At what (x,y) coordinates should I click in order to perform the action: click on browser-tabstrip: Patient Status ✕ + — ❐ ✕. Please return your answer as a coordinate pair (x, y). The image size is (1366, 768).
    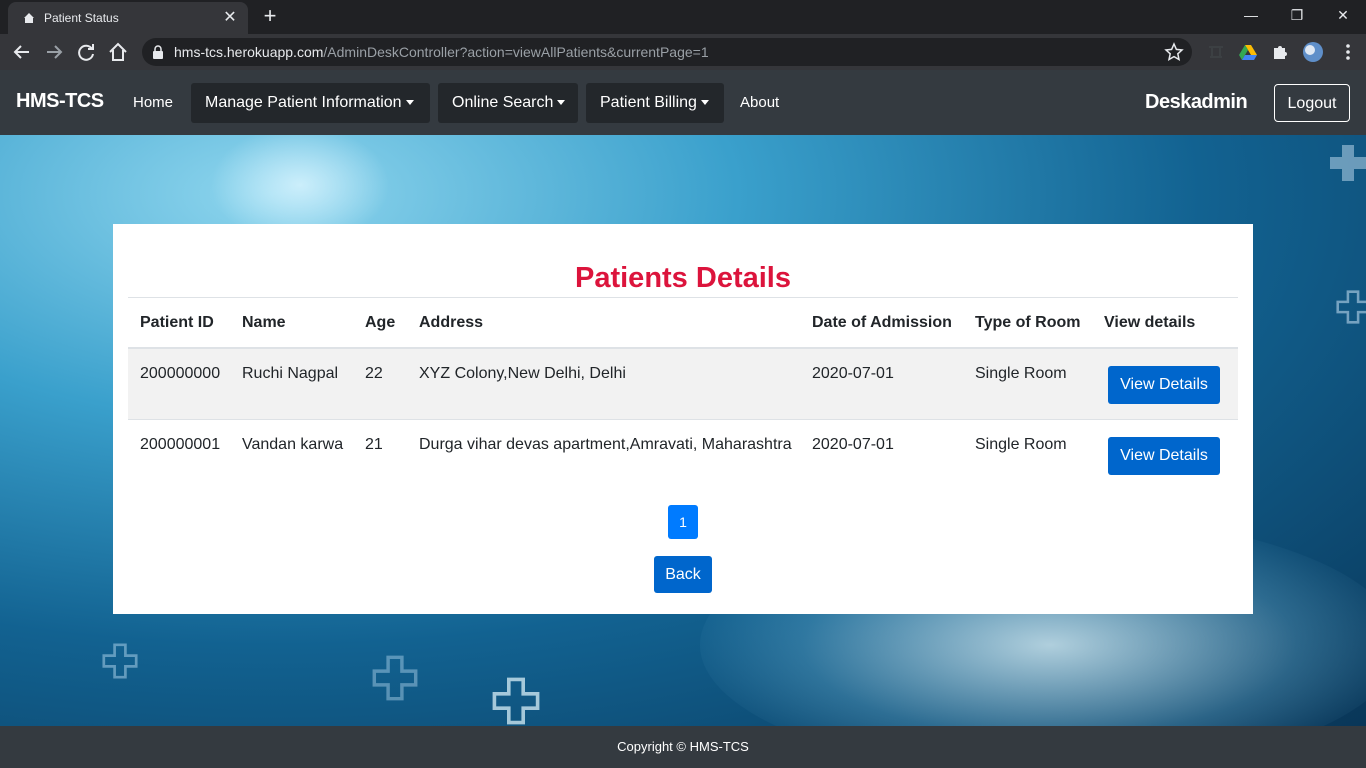
    Looking at the image, I should click on (683, 17).